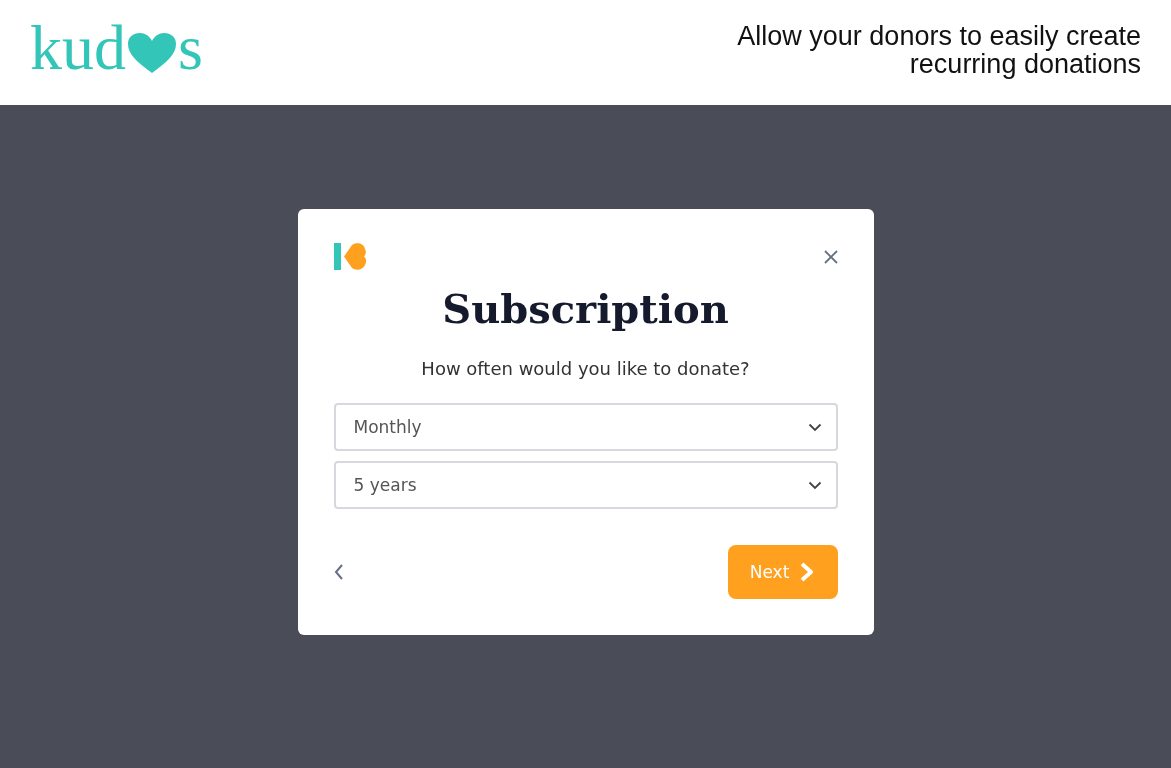  What do you see at coordinates (938, 50) in the screenshot?
I see `tagline: Allow your donors to easily create recurring donations` at bounding box center [938, 50].